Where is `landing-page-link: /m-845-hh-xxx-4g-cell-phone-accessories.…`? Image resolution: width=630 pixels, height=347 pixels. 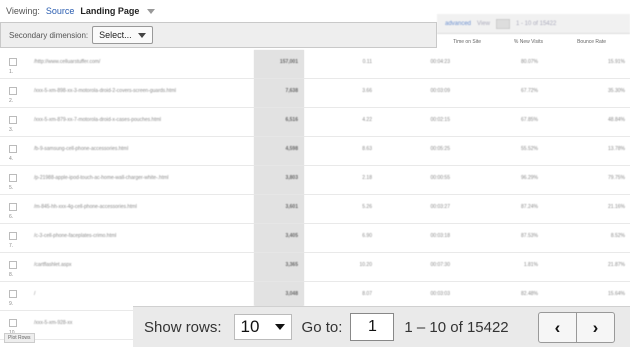
landing-page-link: /m-845-hh-xxx-4g-cell-phone-accessories.… is located at coordinates (139, 207).